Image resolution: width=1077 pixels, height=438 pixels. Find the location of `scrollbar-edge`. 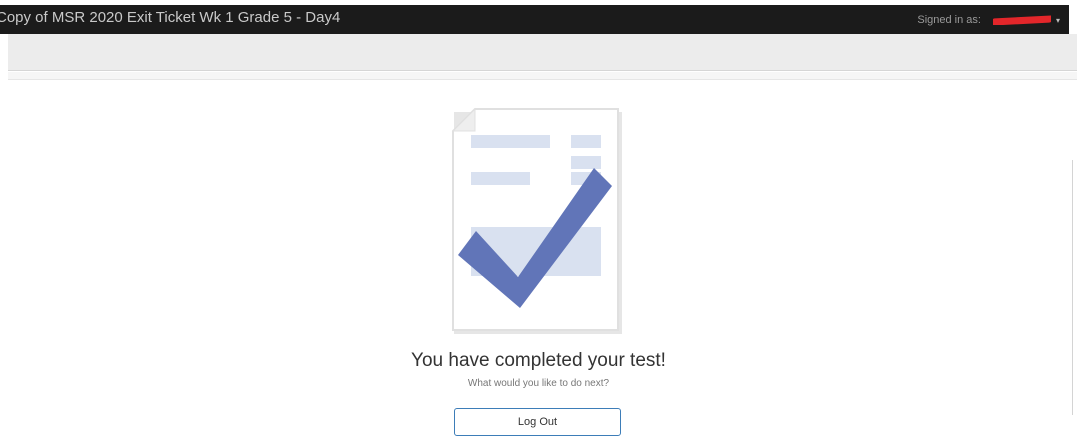

scrollbar-edge is located at coordinates (1072, 287).